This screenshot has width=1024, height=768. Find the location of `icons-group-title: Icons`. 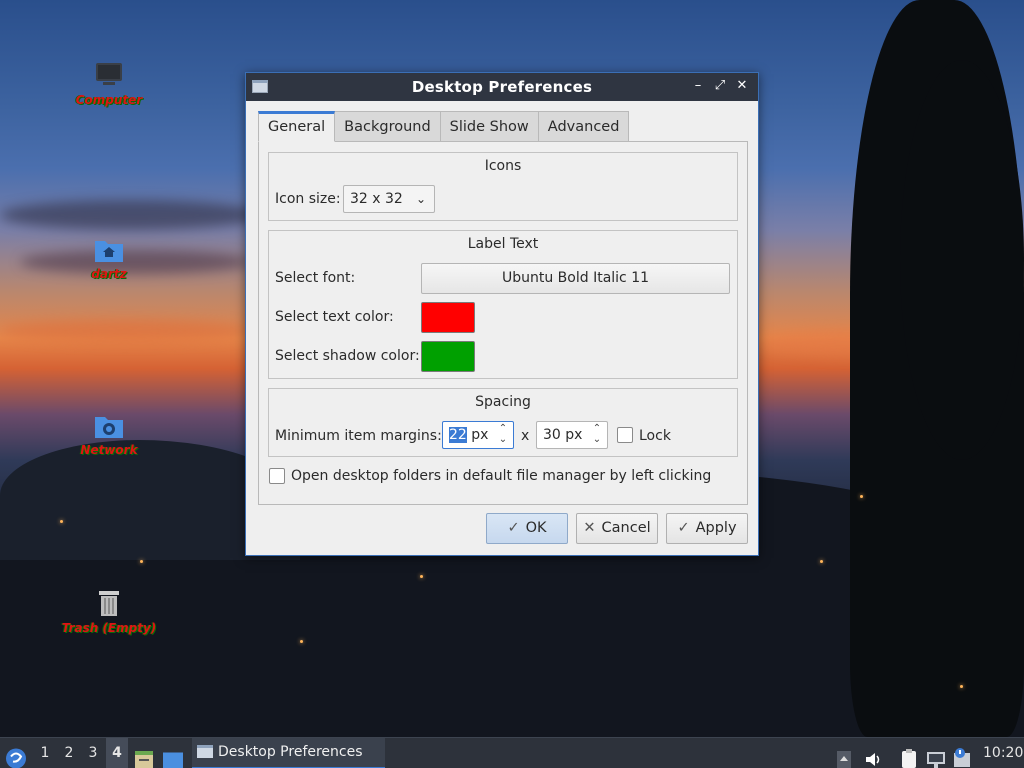

icons-group-title: Icons is located at coordinates (503, 166).